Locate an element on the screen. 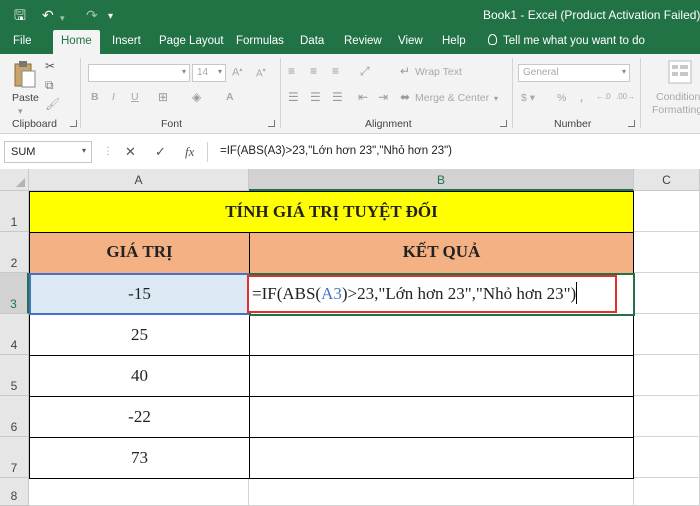 The width and height of the screenshot is (700, 506). shrink-font-icon: A▾ is located at coordinates (261, 73).